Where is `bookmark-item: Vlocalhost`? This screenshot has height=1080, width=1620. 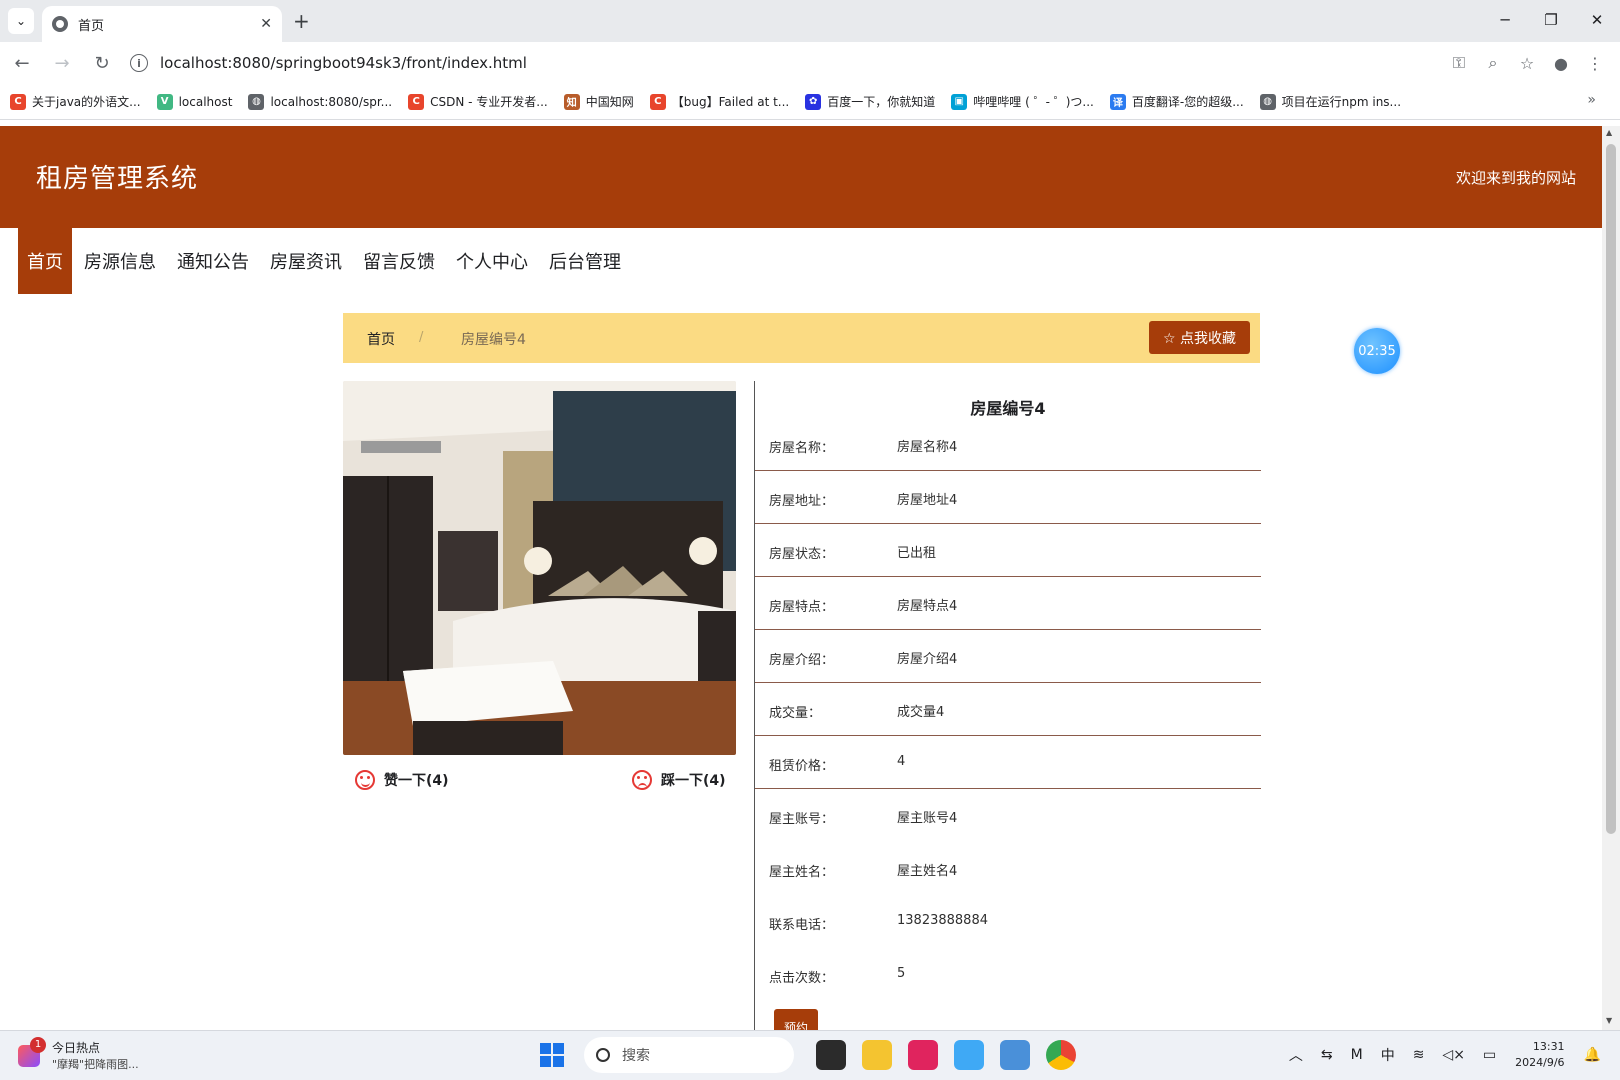
bookmark-item: Vlocalhost is located at coordinates (194, 101).